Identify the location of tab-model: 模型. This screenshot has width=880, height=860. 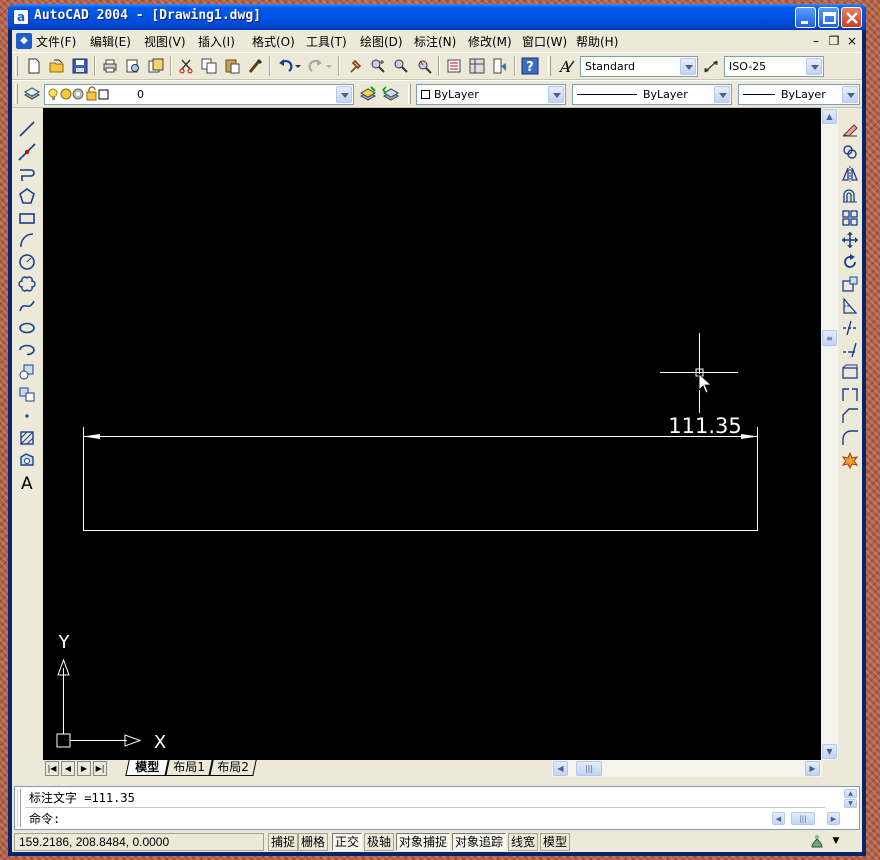
(147, 768).